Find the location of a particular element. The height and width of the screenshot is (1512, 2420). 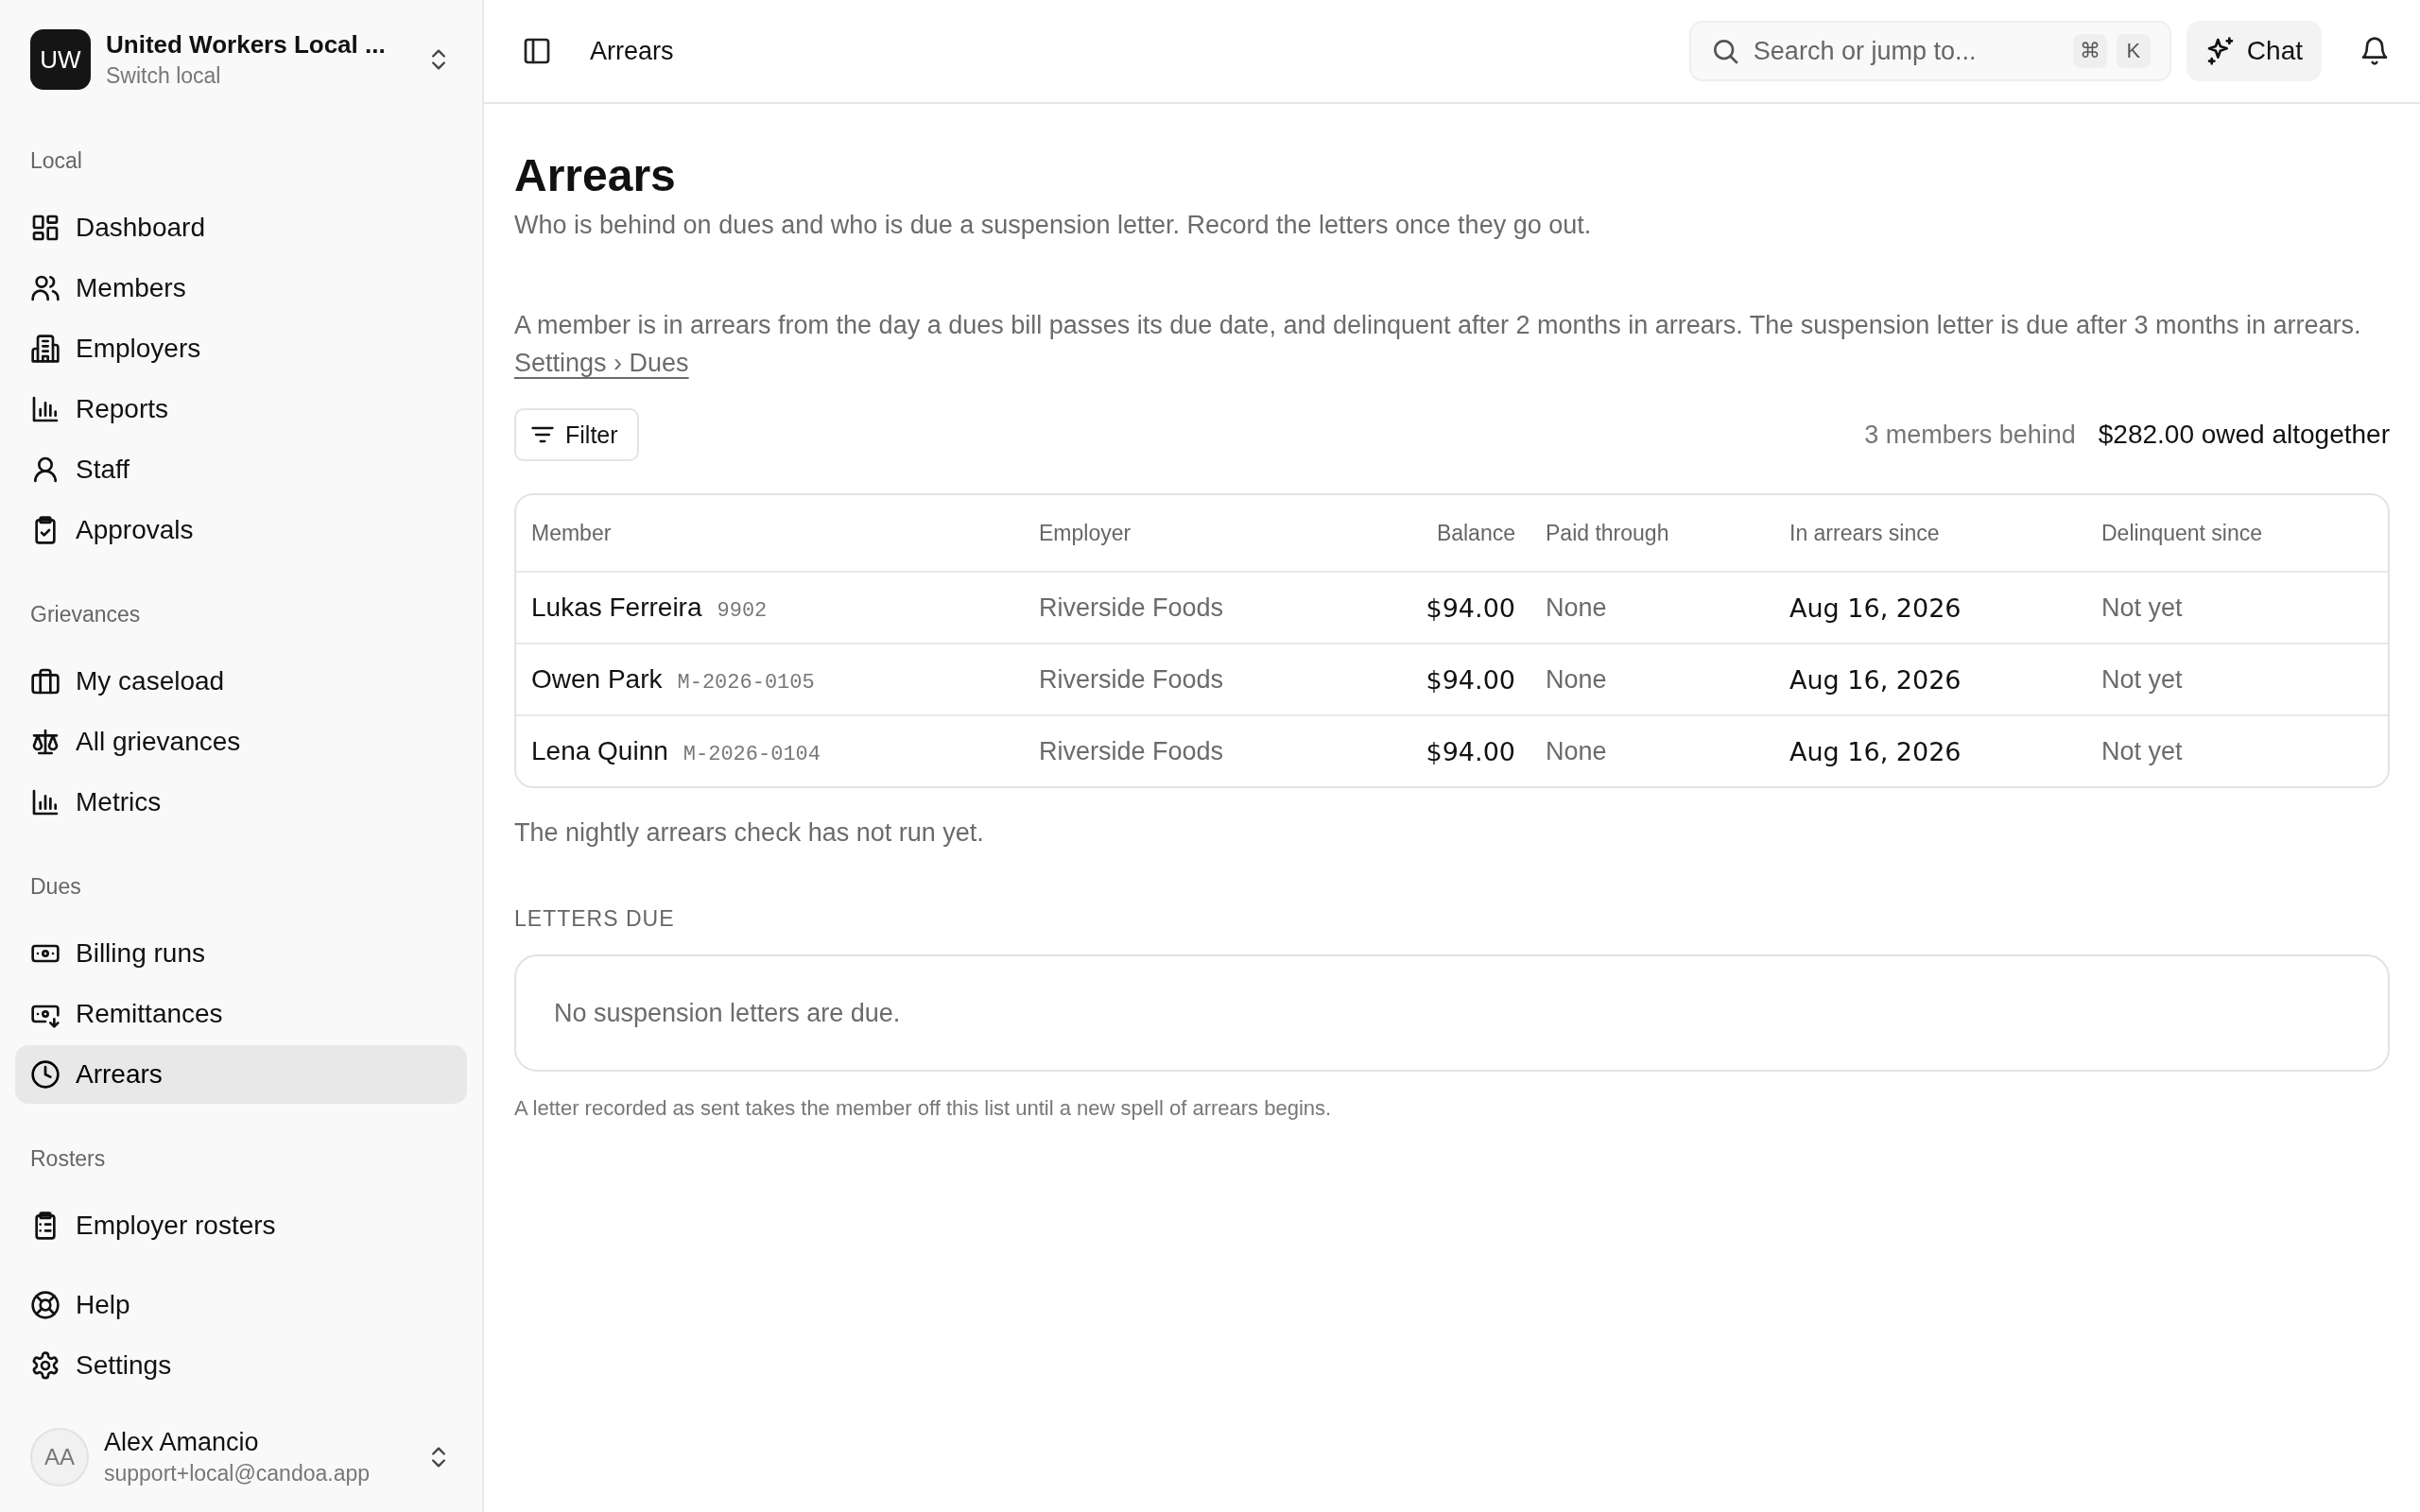

shortcut-key: K is located at coordinates (2133, 51).